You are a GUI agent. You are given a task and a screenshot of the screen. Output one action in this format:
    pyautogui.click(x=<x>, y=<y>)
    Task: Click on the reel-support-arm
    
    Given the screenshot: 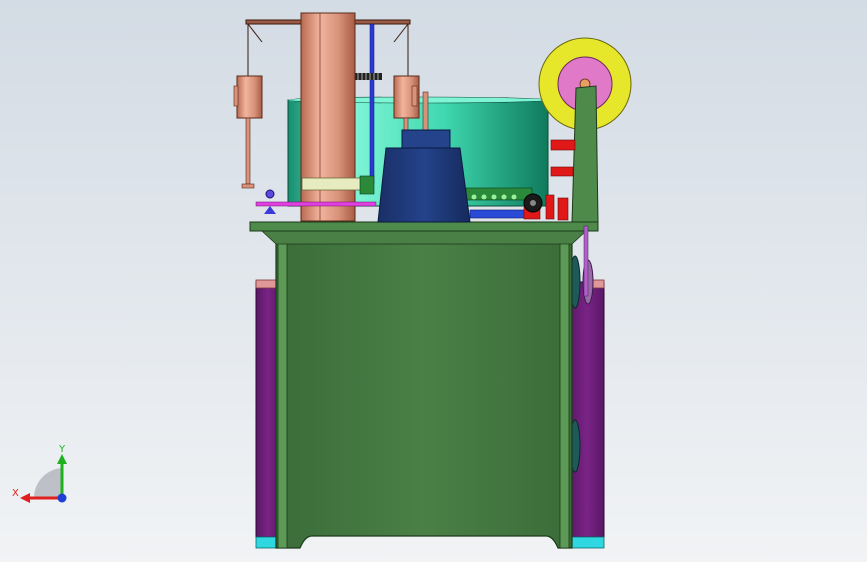 What is the action you would take?
    pyautogui.click(x=585, y=154)
    